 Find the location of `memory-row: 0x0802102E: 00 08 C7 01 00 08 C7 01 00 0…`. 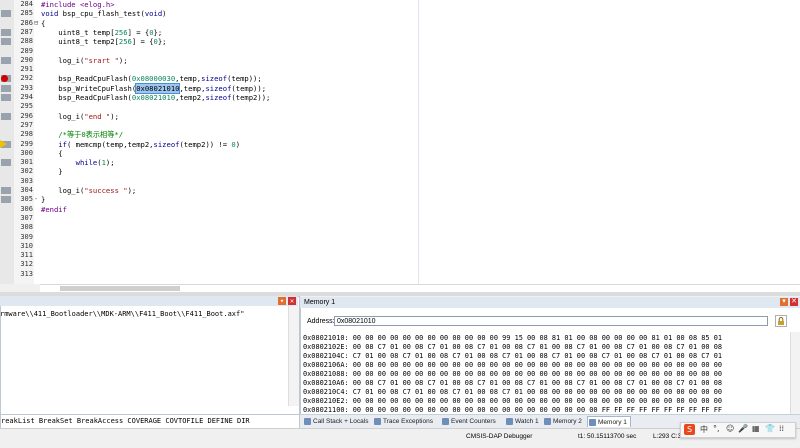

memory-row: 0x0802102E: 00 08 C7 01 00 08 C7 01 00 0… is located at coordinates (512, 347).